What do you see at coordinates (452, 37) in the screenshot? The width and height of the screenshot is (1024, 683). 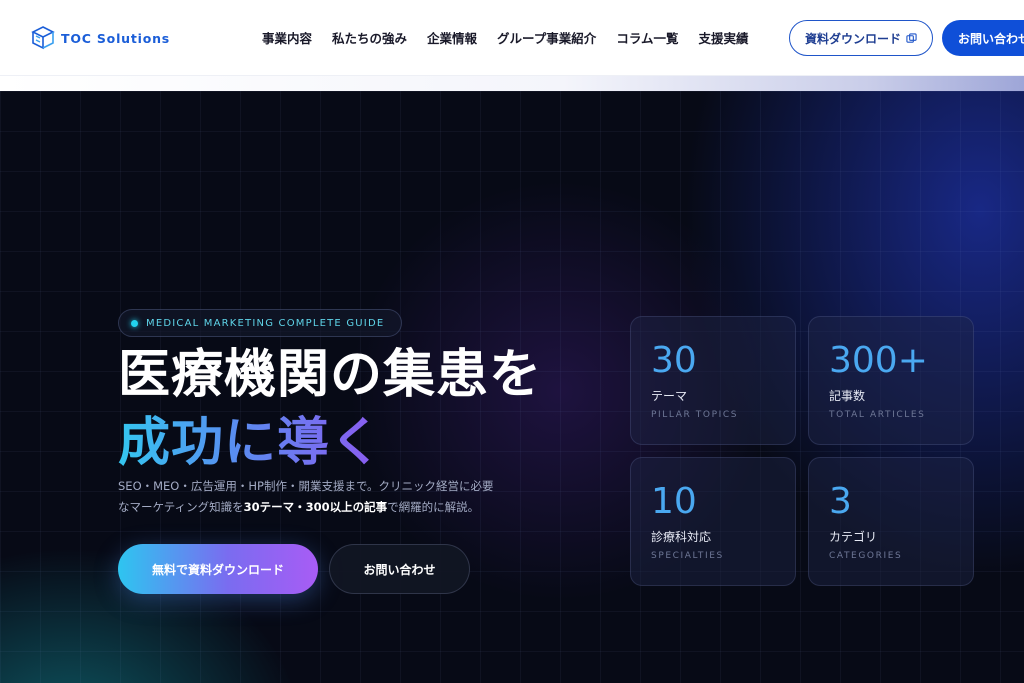 I see `nav-item-company: 企業情報` at bounding box center [452, 37].